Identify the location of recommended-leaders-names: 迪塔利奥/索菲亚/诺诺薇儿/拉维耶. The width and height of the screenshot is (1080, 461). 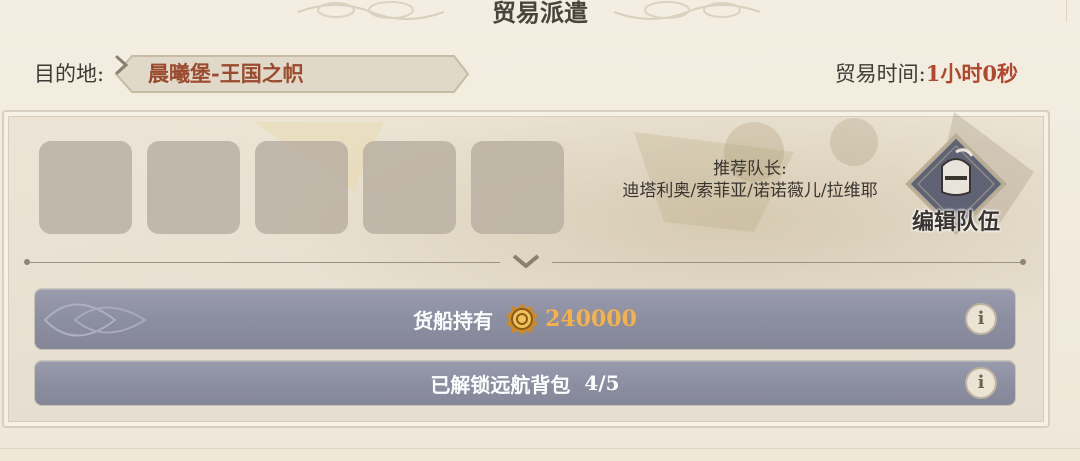
(750, 191).